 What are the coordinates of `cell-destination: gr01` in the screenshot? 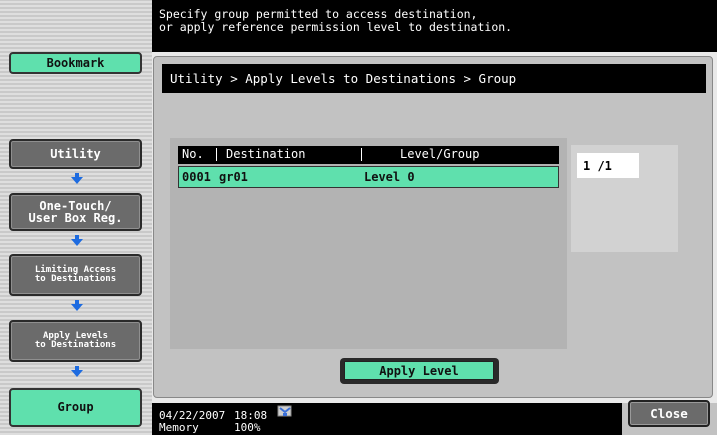 It's located at (233, 177).